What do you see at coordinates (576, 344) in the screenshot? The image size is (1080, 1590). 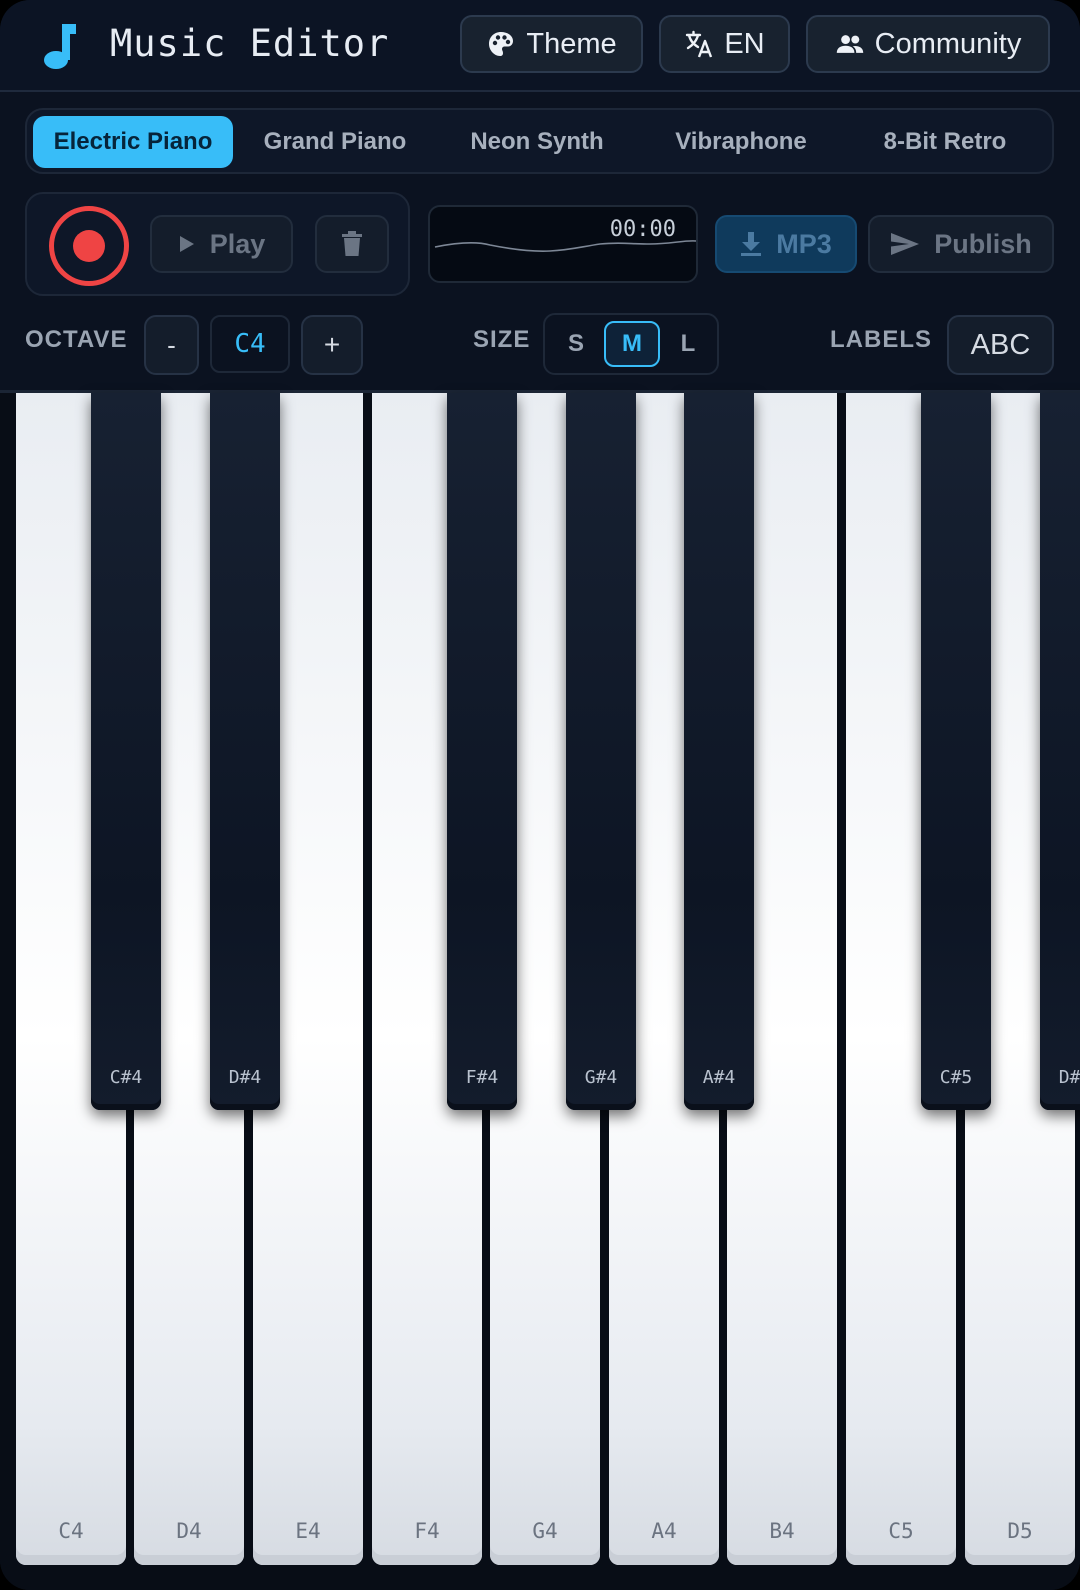 I see `size-option-s: S` at bounding box center [576, 344].